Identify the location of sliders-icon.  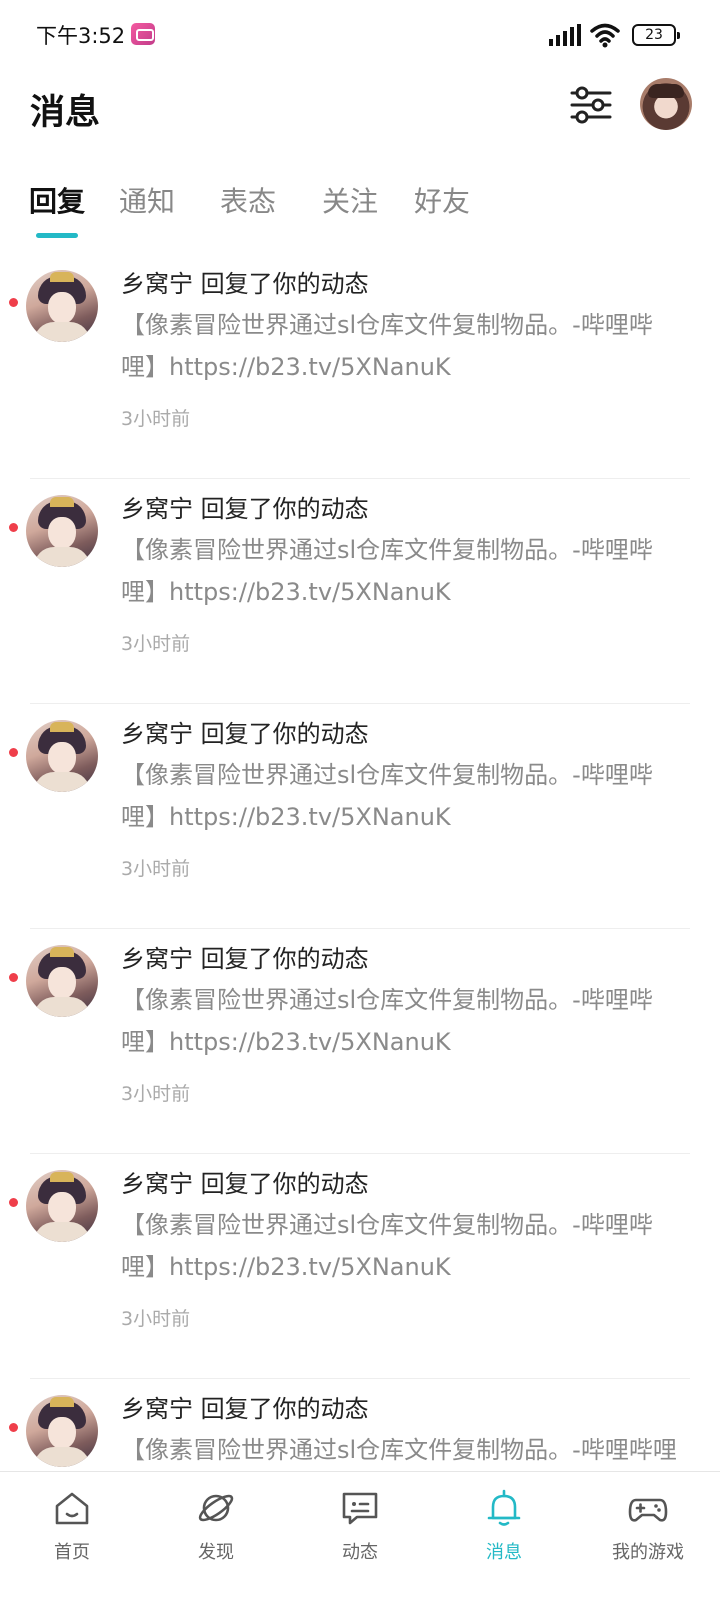
(591, 105).